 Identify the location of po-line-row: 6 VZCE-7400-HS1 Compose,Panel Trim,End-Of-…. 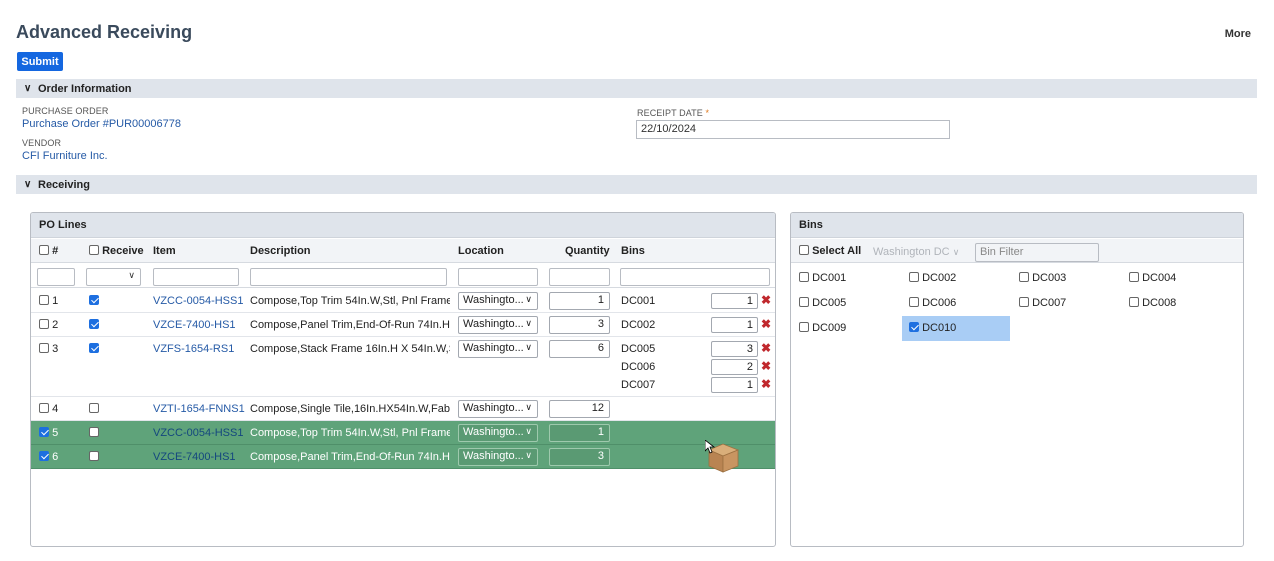
(403, 457).